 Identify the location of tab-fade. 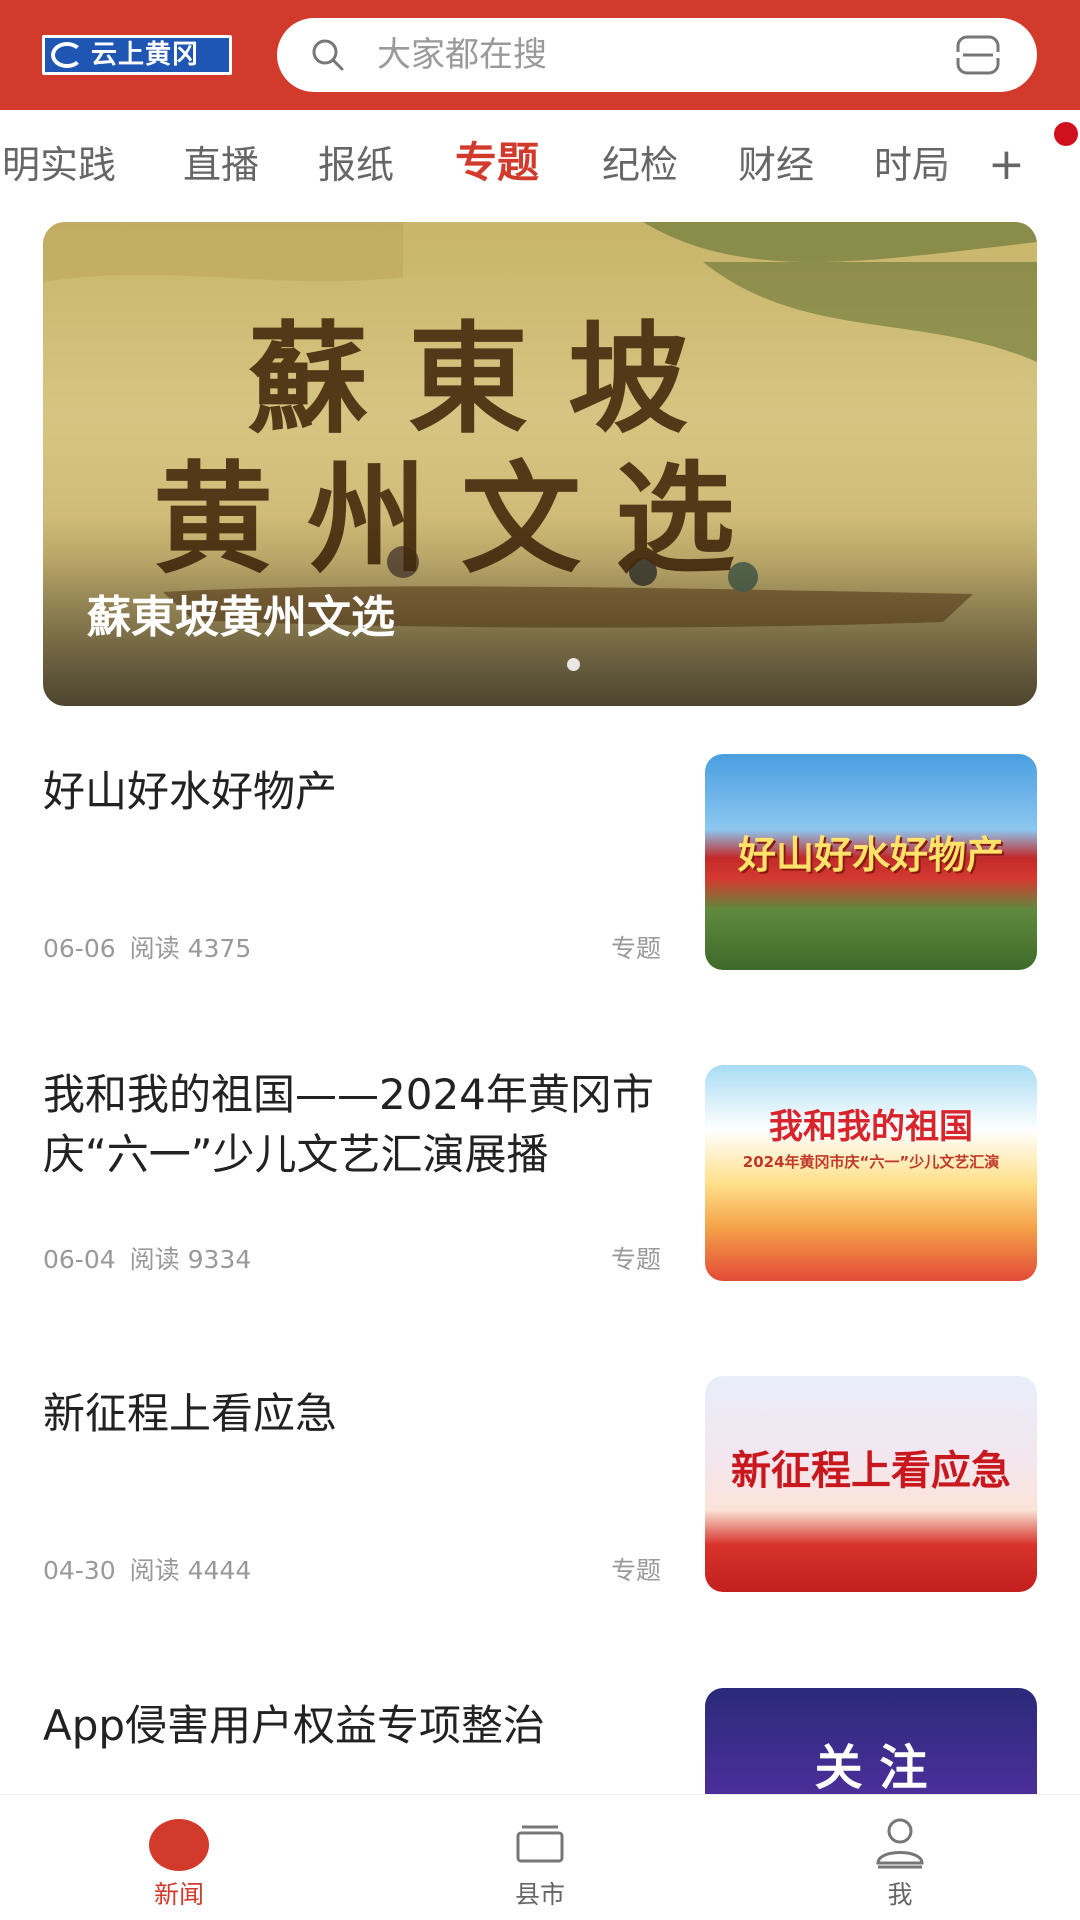
(960, 165).